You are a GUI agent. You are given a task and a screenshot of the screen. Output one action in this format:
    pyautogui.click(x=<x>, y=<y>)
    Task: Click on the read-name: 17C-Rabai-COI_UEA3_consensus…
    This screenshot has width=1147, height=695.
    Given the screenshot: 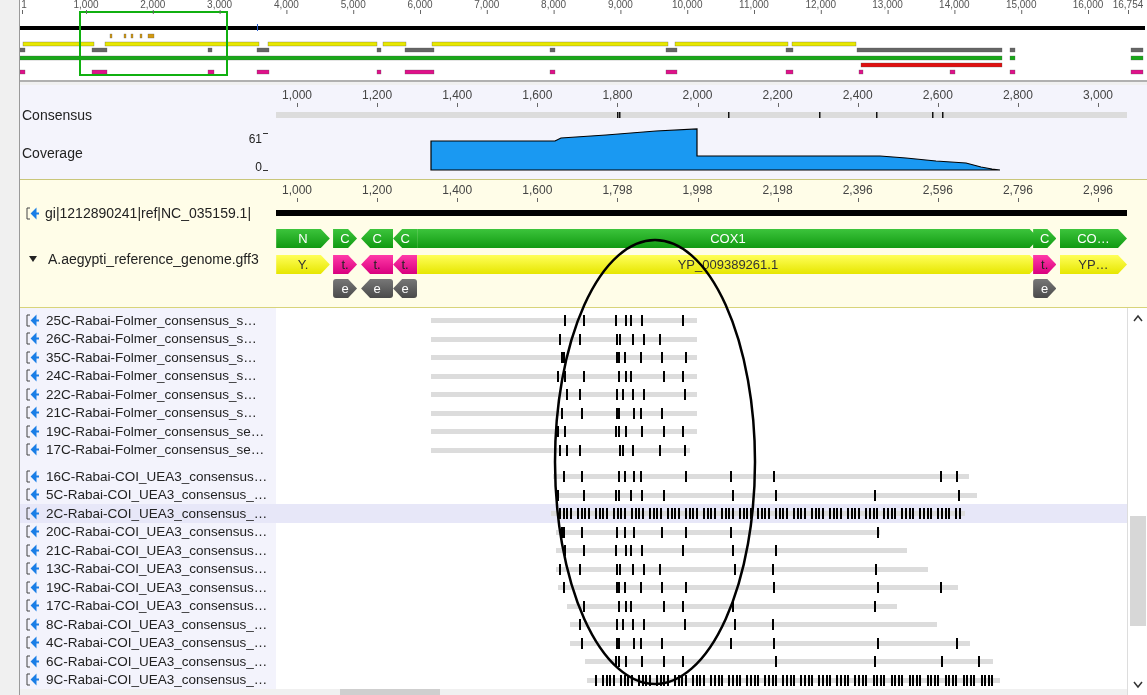 What is the action you would take?
    pyautogui.click(x=157, y=606)
    